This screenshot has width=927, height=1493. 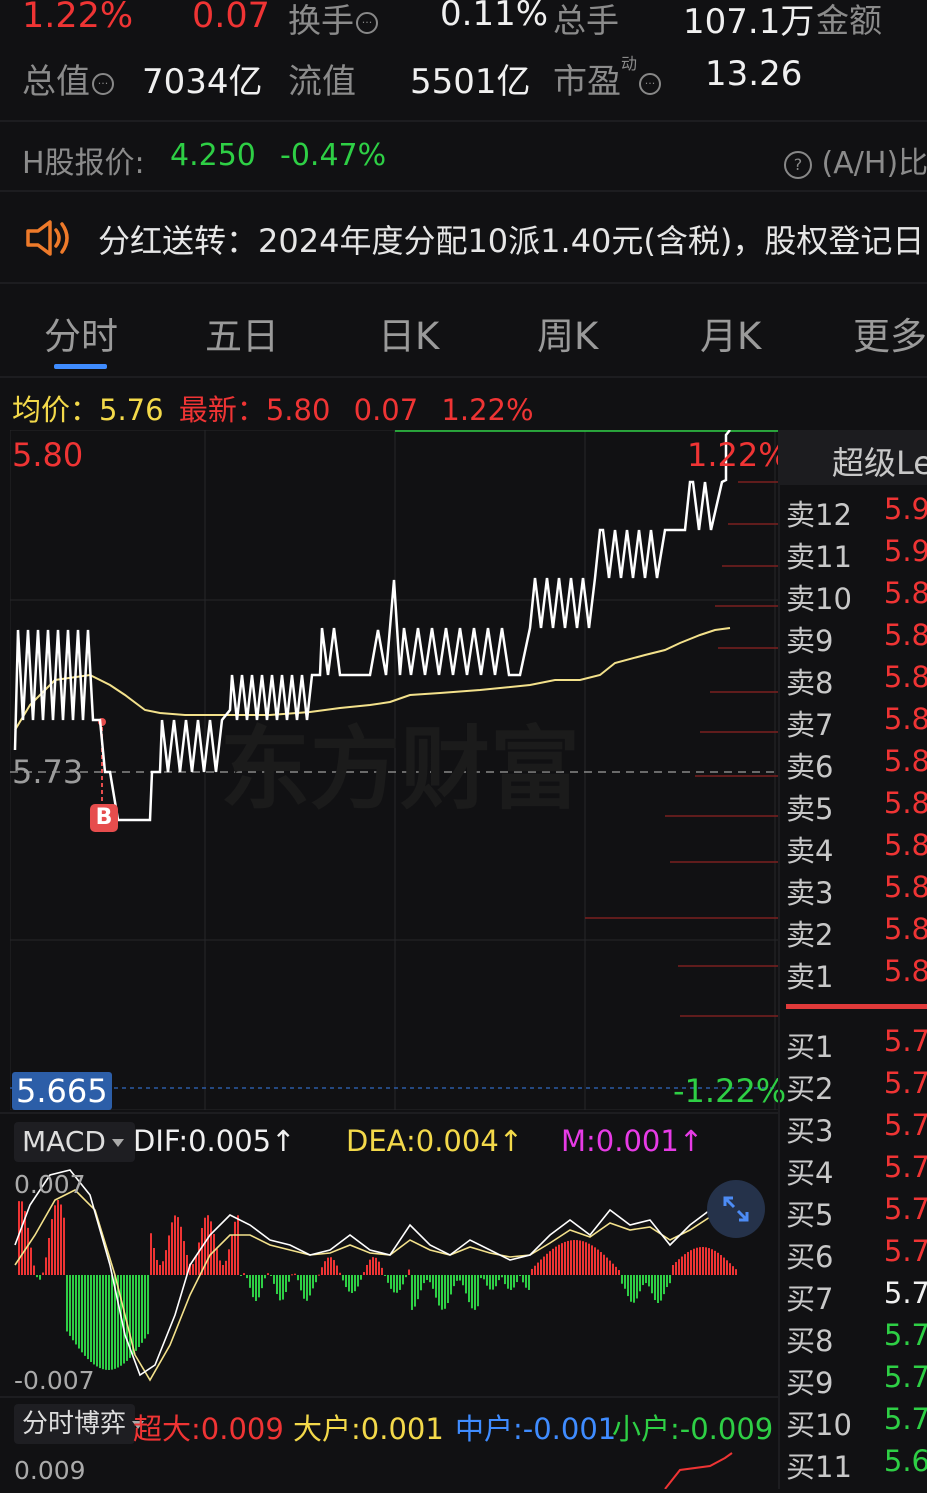 What do you see at coordinates (333, 21) in the screenshot?
I see `turnover-label: 换手 ···` at bounding box center [333, 21].